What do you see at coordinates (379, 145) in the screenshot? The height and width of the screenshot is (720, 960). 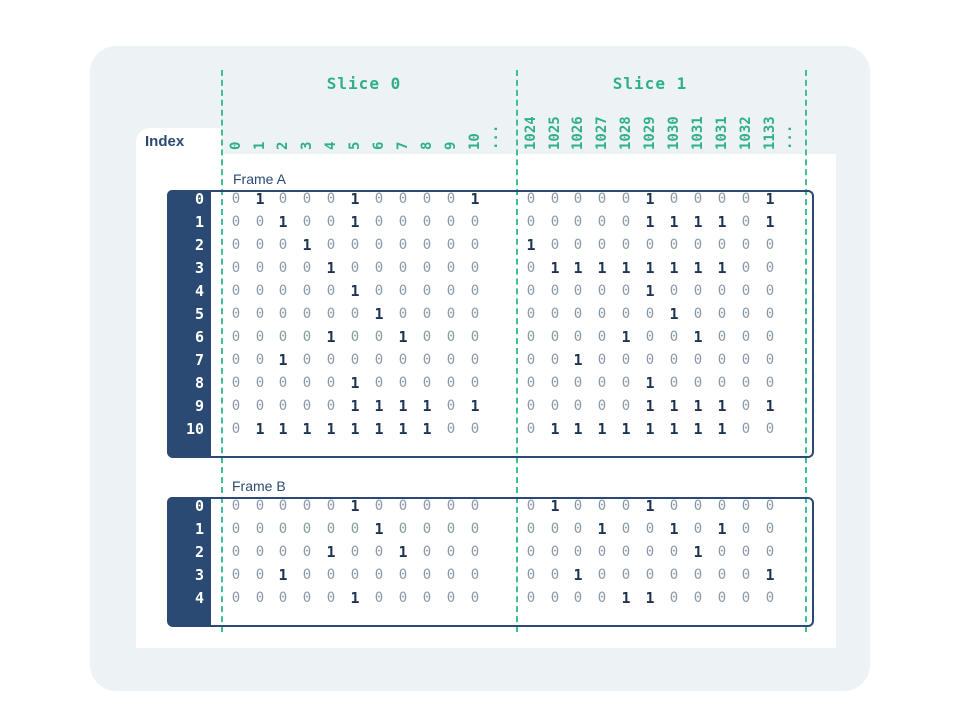 I see `column-number: 6` at bounding box center [379, 145].